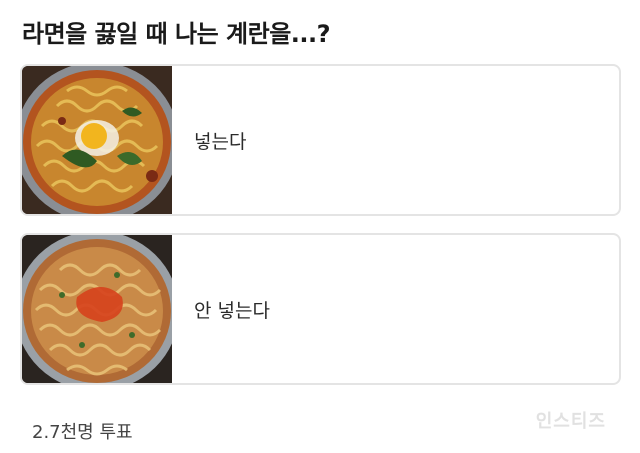 Image resolution: width=640 pixels, height=453 pixels. I want to click on poll-question: 라면을 끓일 때 나는 계란을...?, so click(176, 34).